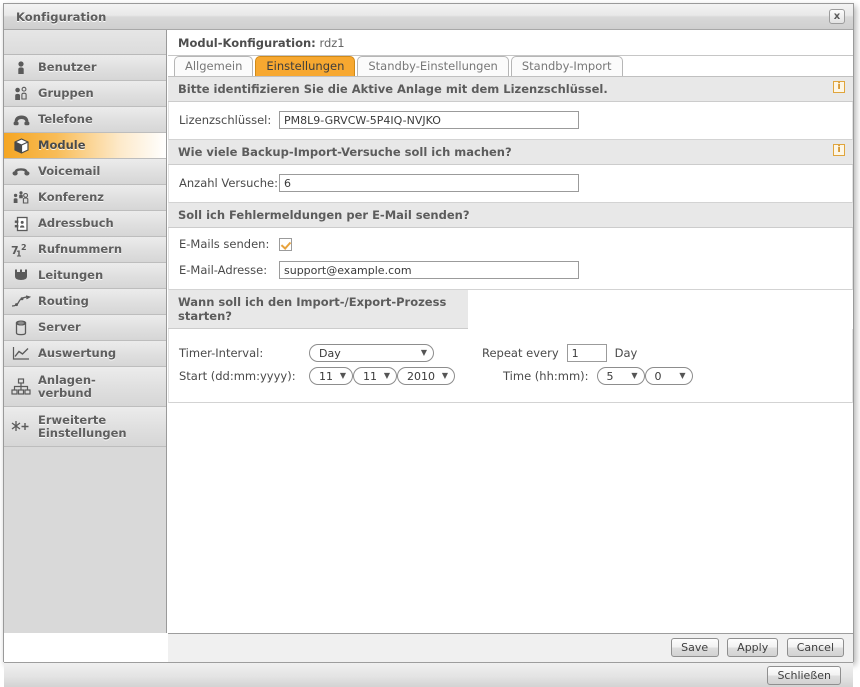 This screenshot has width=860, height=687. What do you see at coordinates (21, 119) in the screenshot?
I see `phone-icon` at bounding box center [21, 119].